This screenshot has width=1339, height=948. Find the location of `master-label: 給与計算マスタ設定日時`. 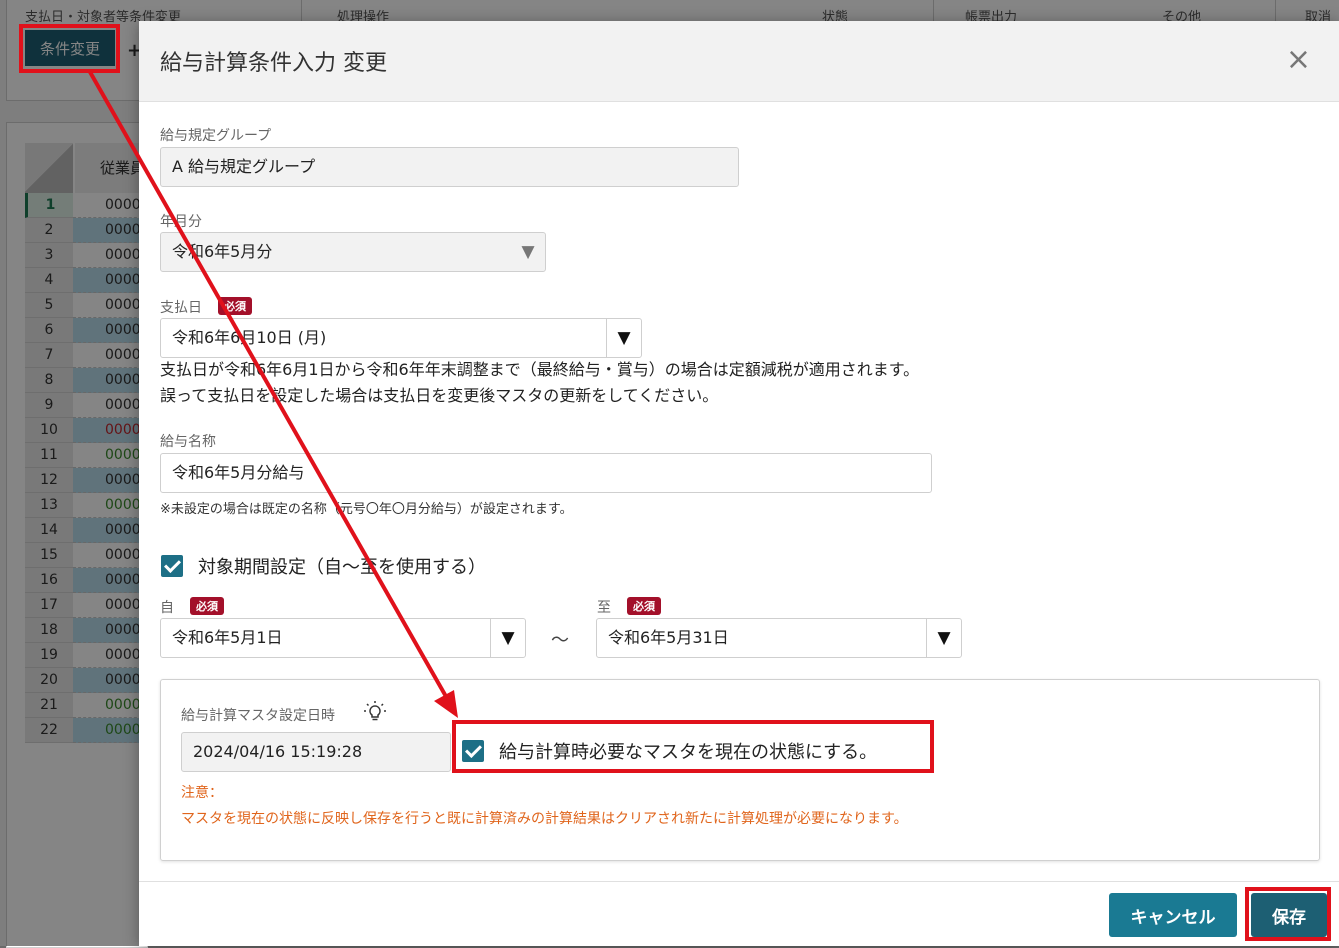

master-label: 給与計算マスタ設定日時 is located at coordinates (258, 716).